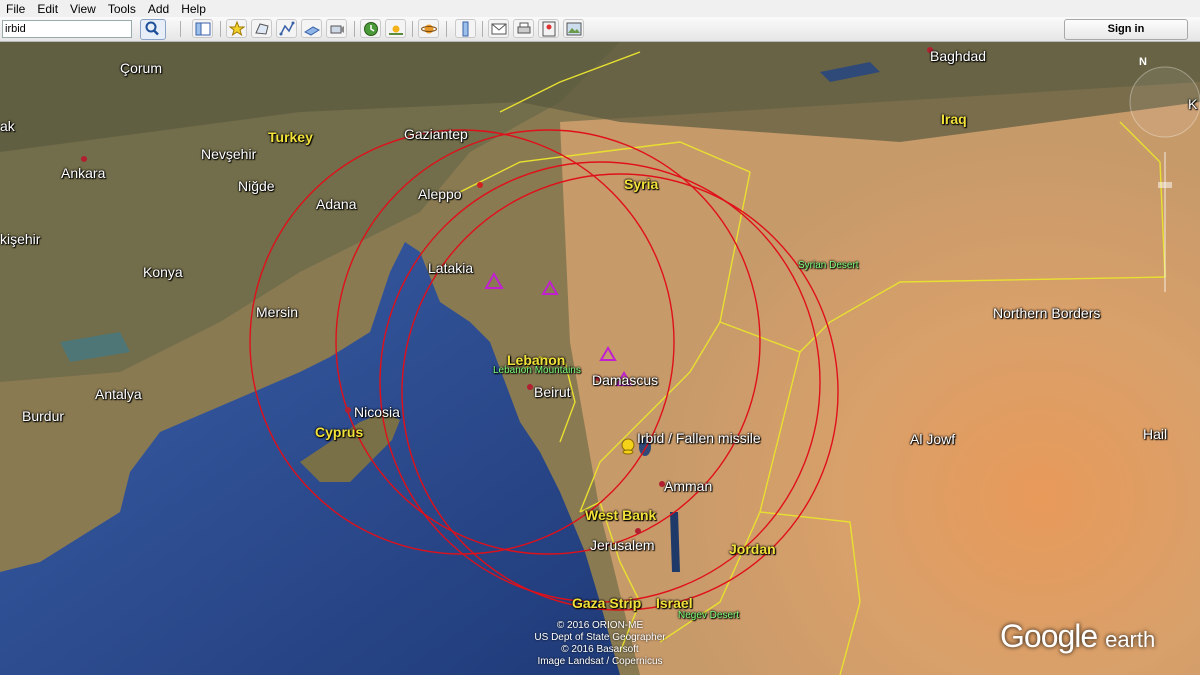 The height and width of the screenshot is (675, 1200). What do you see at coordinates (440, 194) in the screenshot?
I see `city-label-aleppo: Aleppo` at bounding box center [440, 194].